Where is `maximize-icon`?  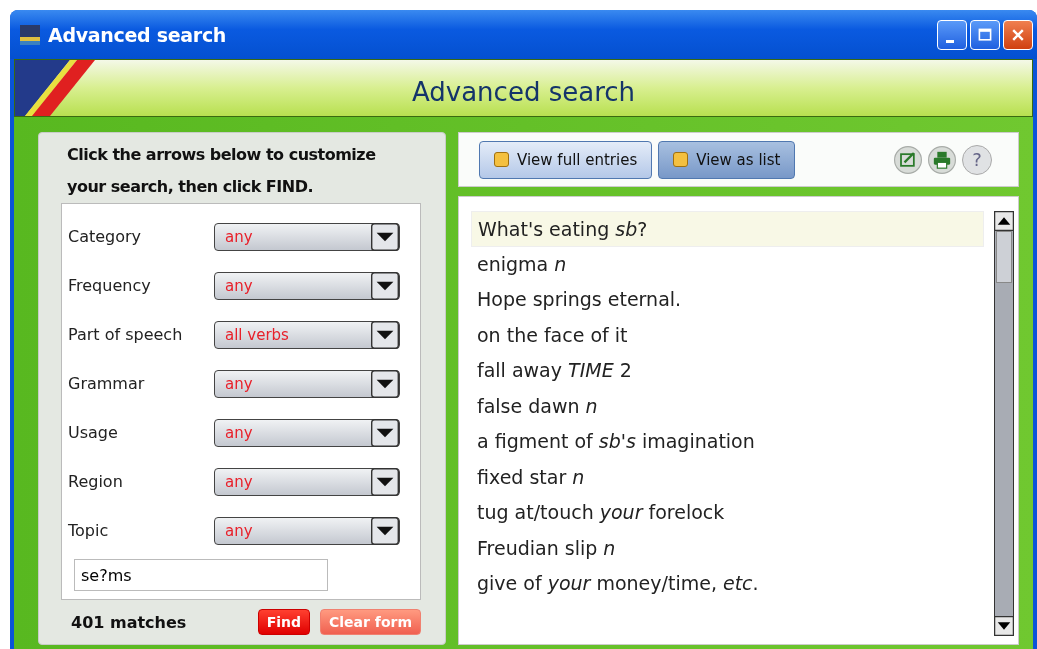
maximize-icon is located at coordinates (985, 34).